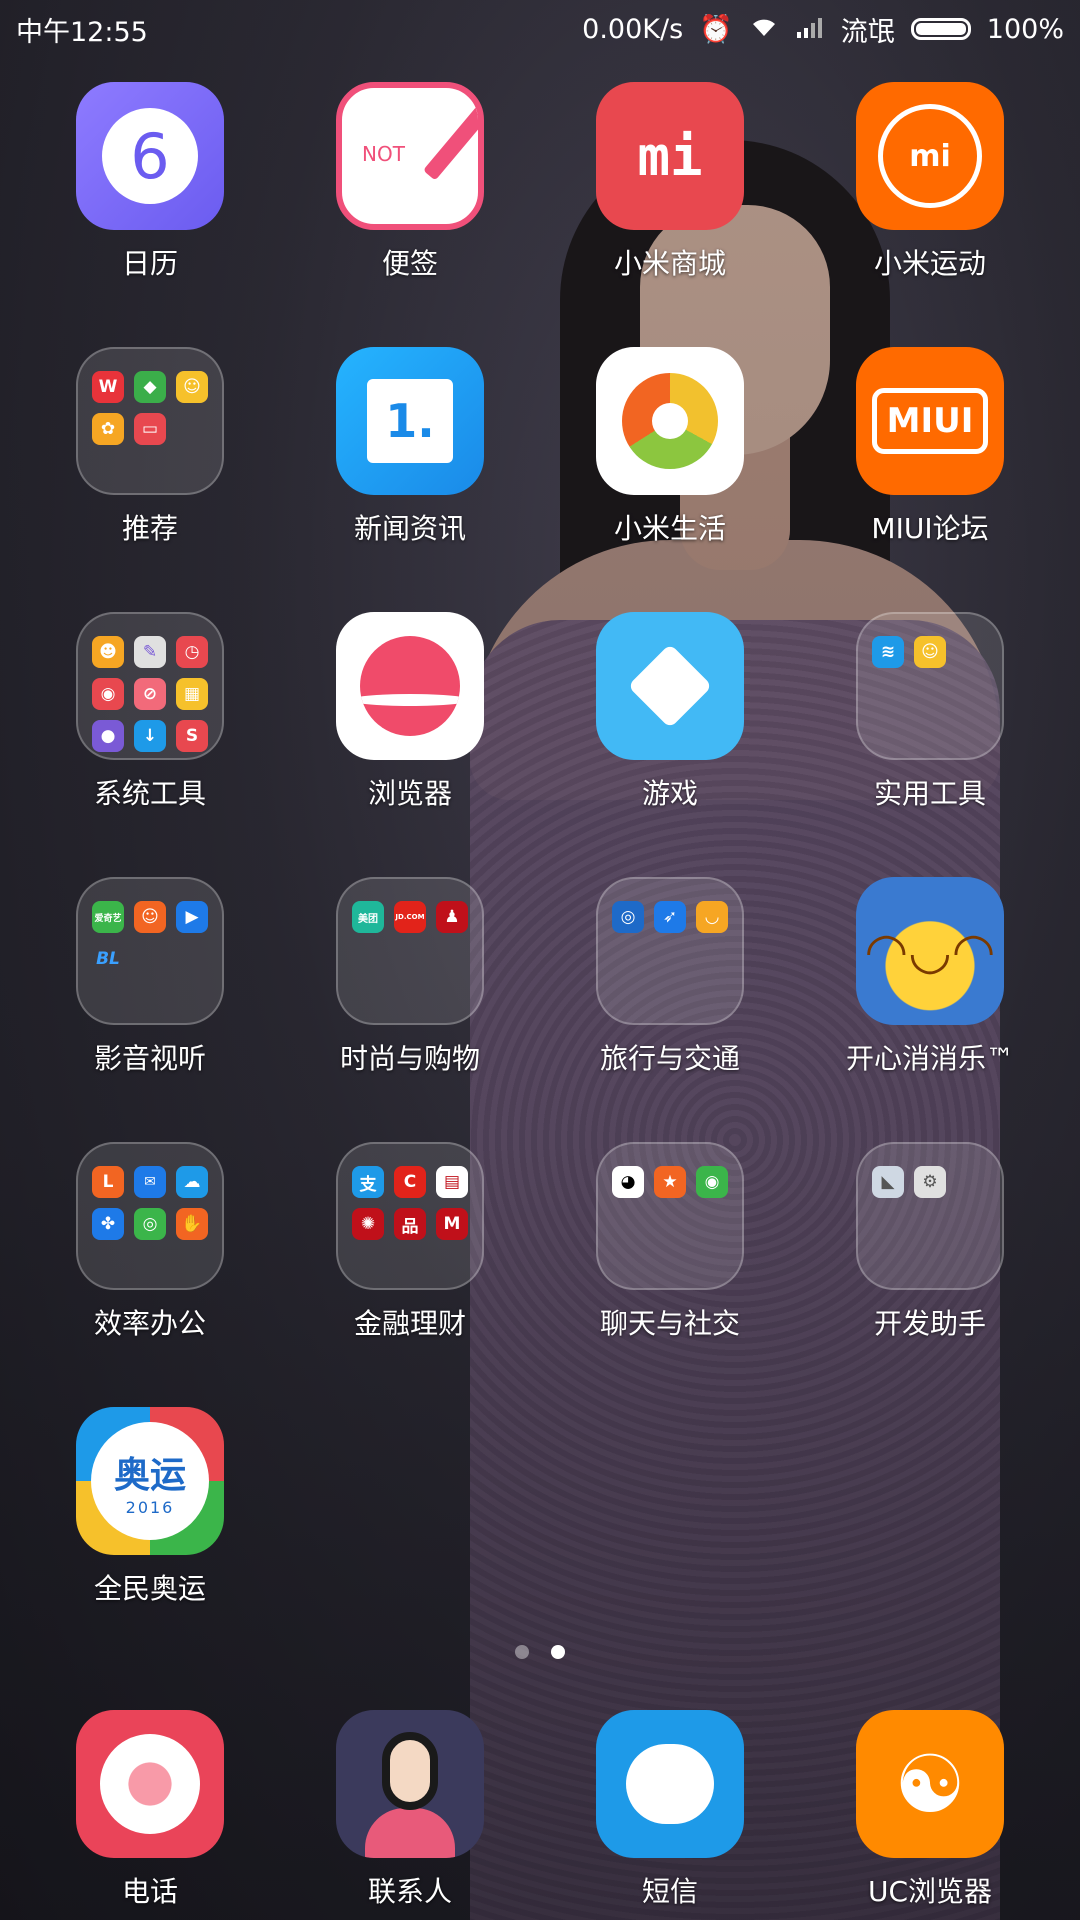 Image resolution: width=1080 pixels, height=1920 pixels. I want to click on app-miui-forum: MIUI MIUI论坛, so click(930, 479).